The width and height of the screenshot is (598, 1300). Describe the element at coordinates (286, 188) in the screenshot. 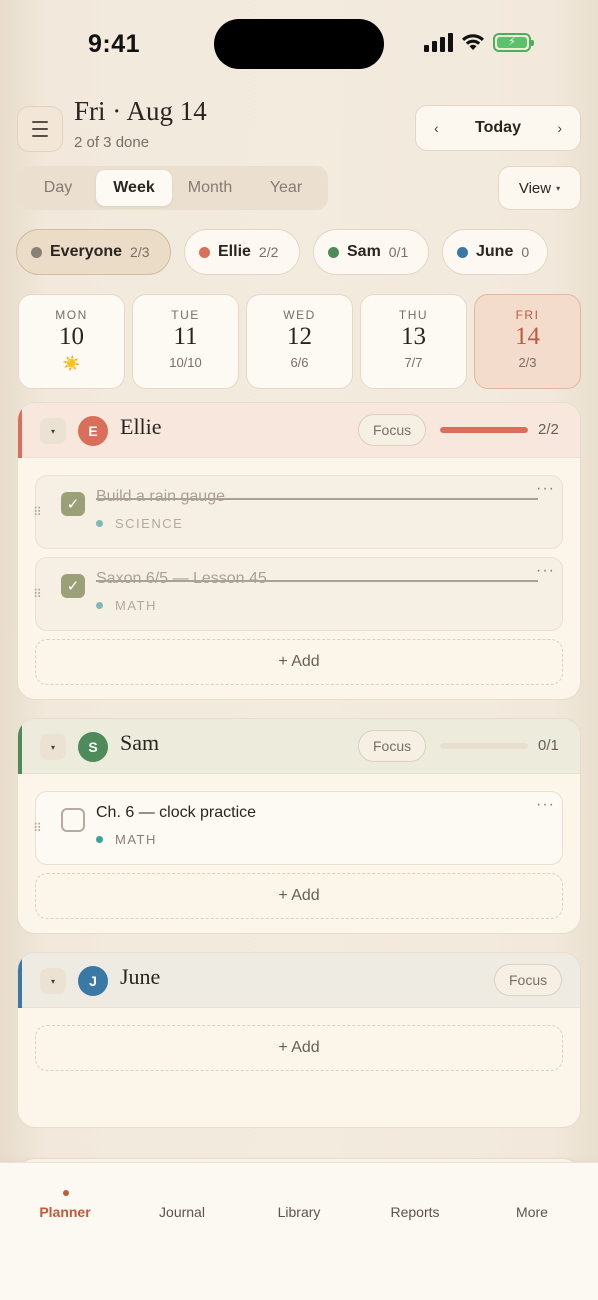

I see `tab-year: Year` at that location.